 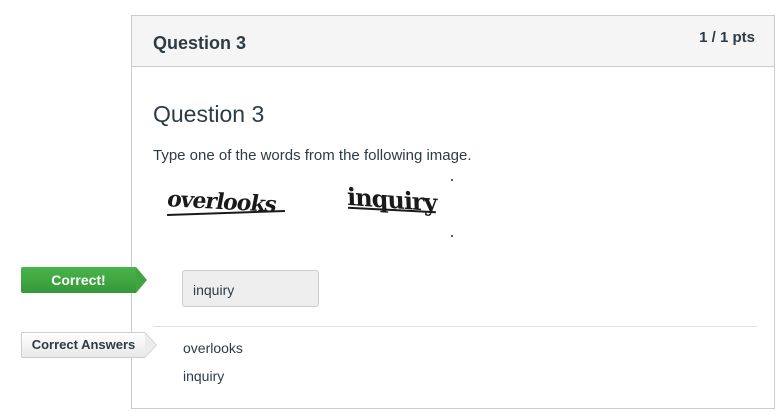 I want to click on correct-answer-item: overlooks, so click(x=213, y=348).